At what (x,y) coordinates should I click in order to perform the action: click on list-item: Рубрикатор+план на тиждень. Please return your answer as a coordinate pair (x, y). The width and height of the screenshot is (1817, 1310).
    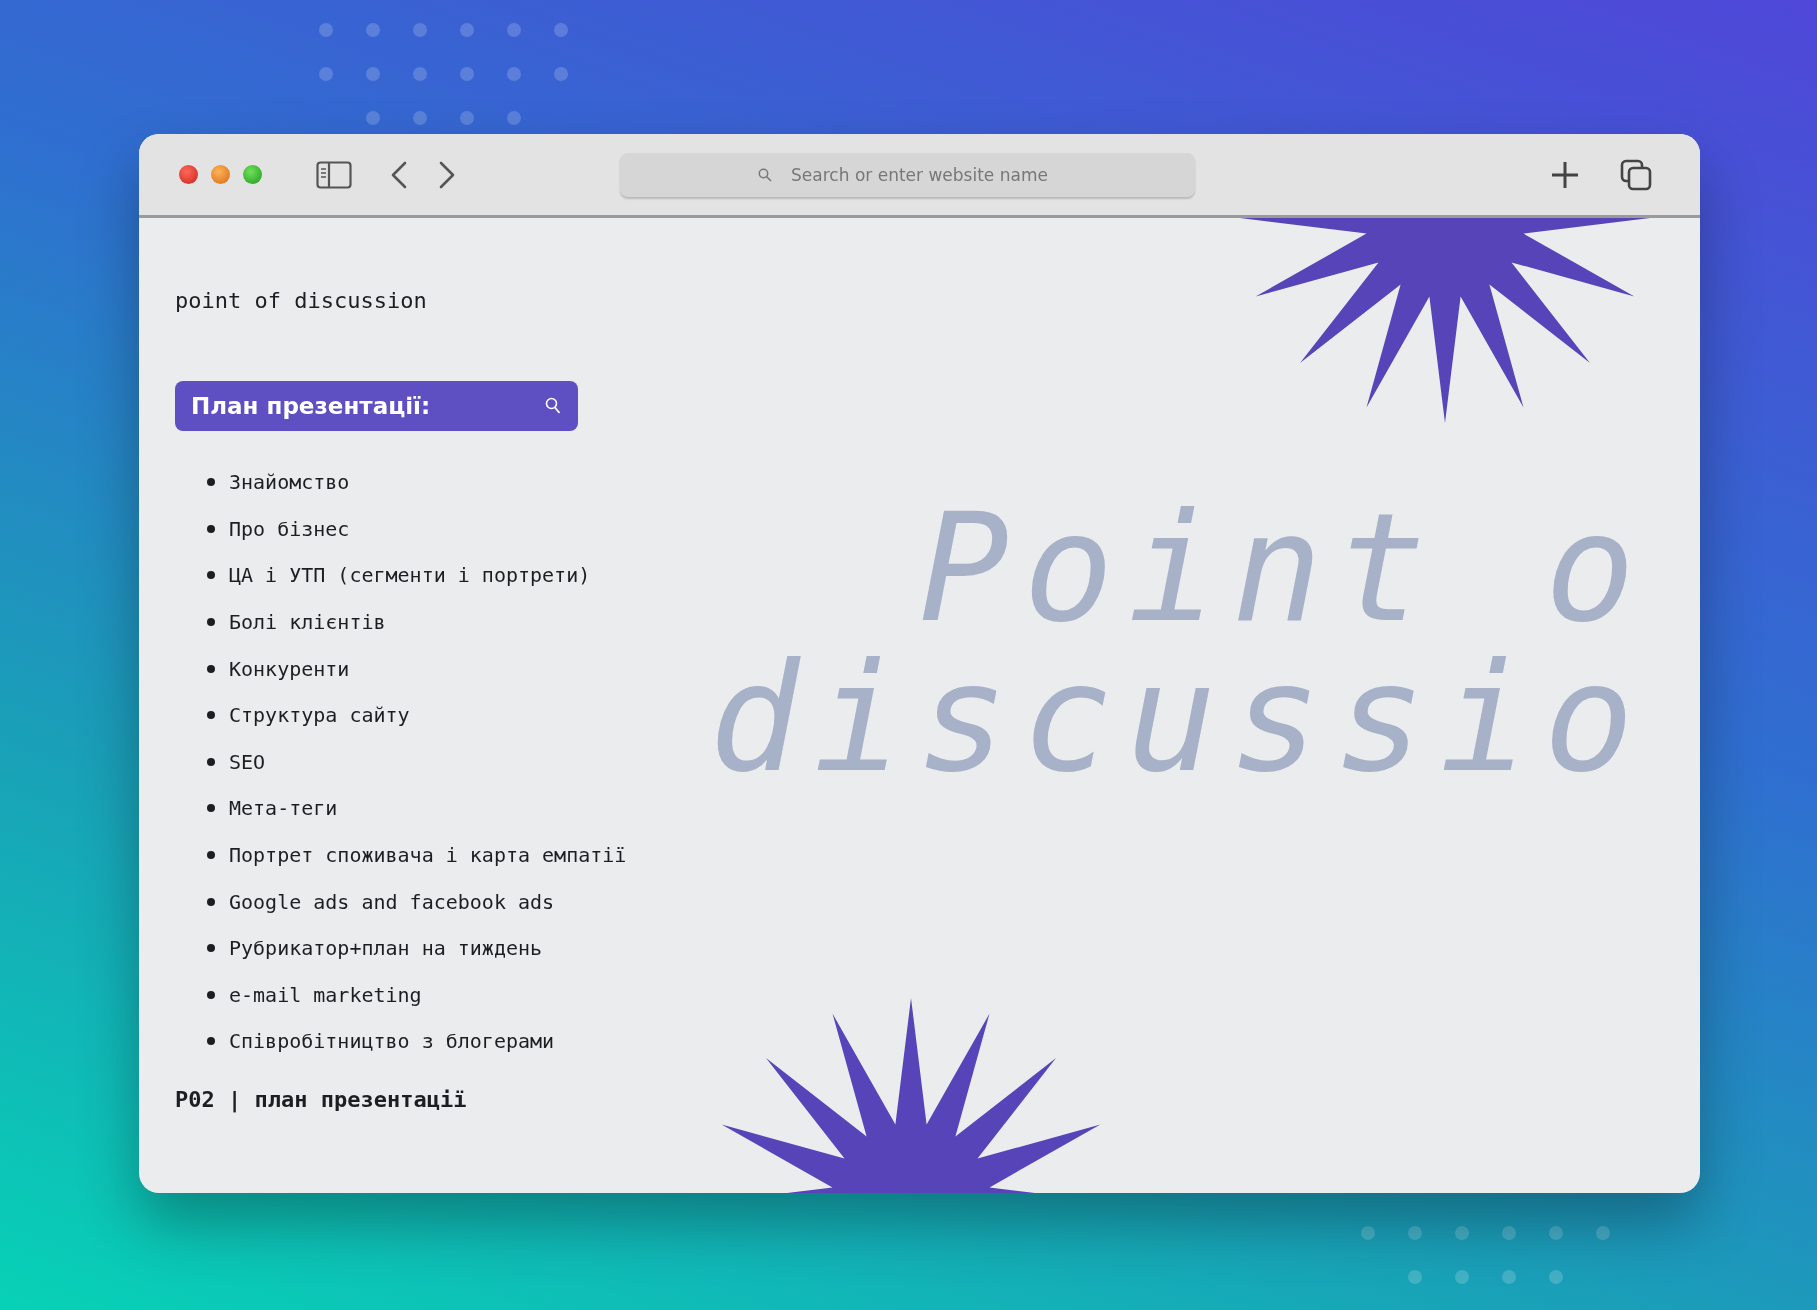
    Looking at the image, I should click on (386, 948).